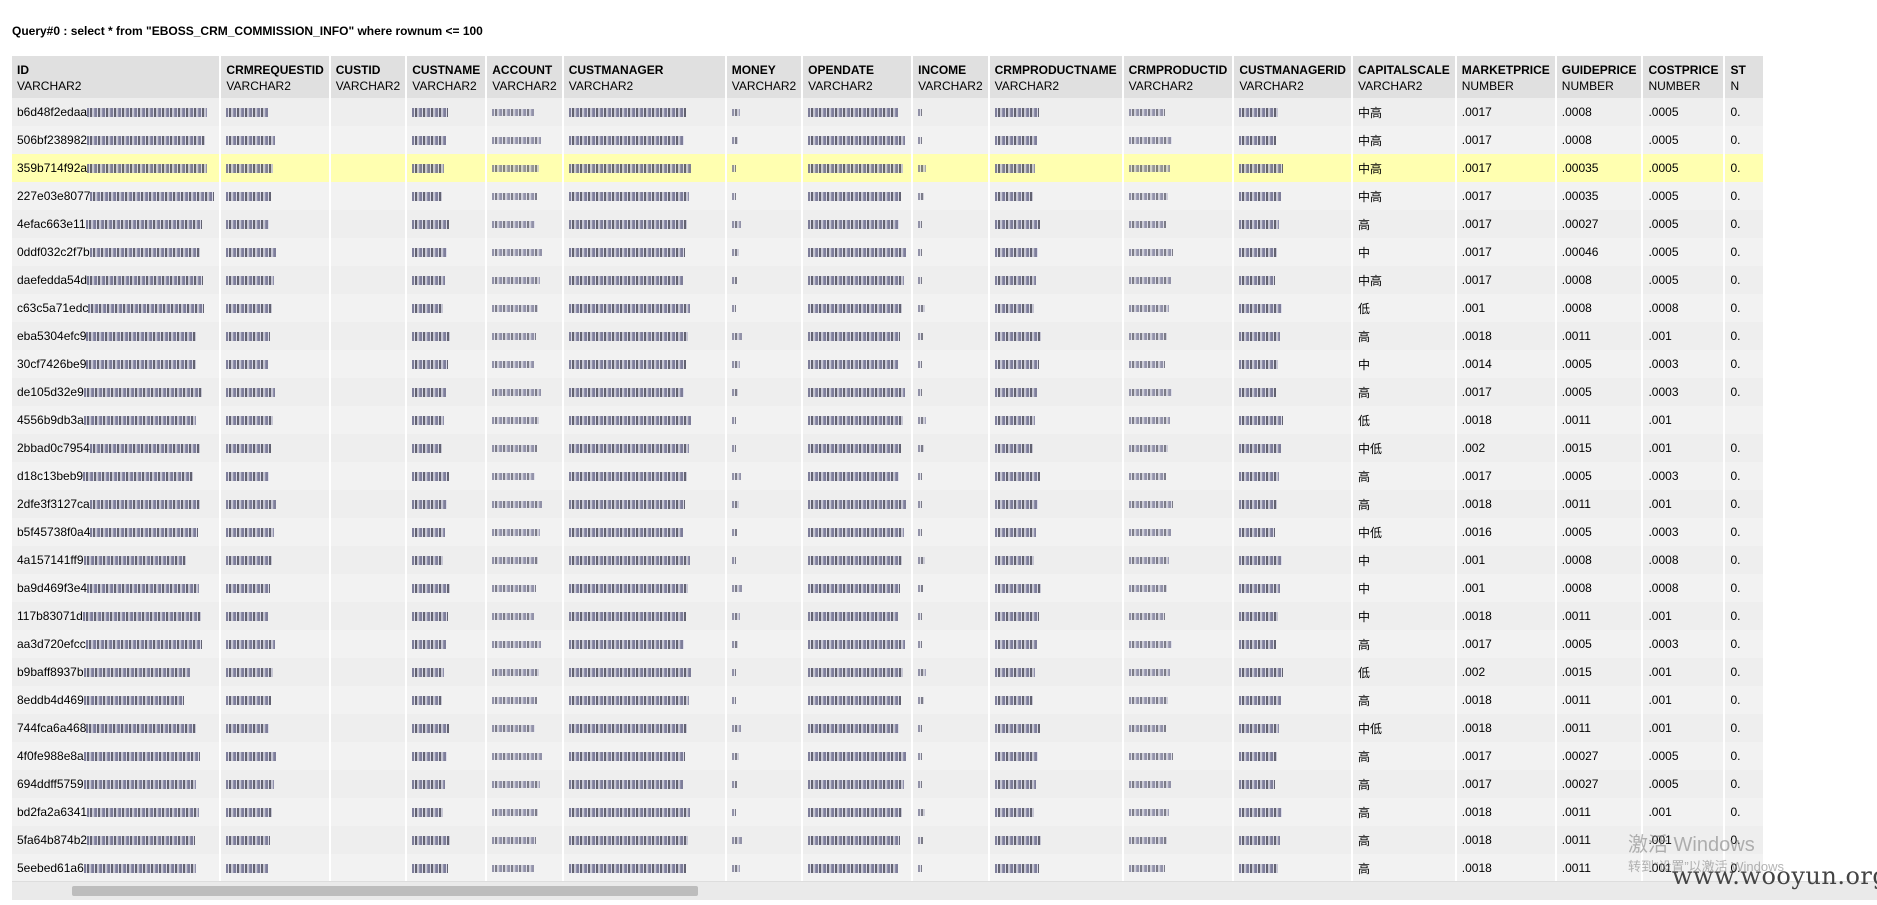 Image resolution: width=1877 pixels, height=905 pixels. I want to click on scrollbar-thumb, so click(385, 891).